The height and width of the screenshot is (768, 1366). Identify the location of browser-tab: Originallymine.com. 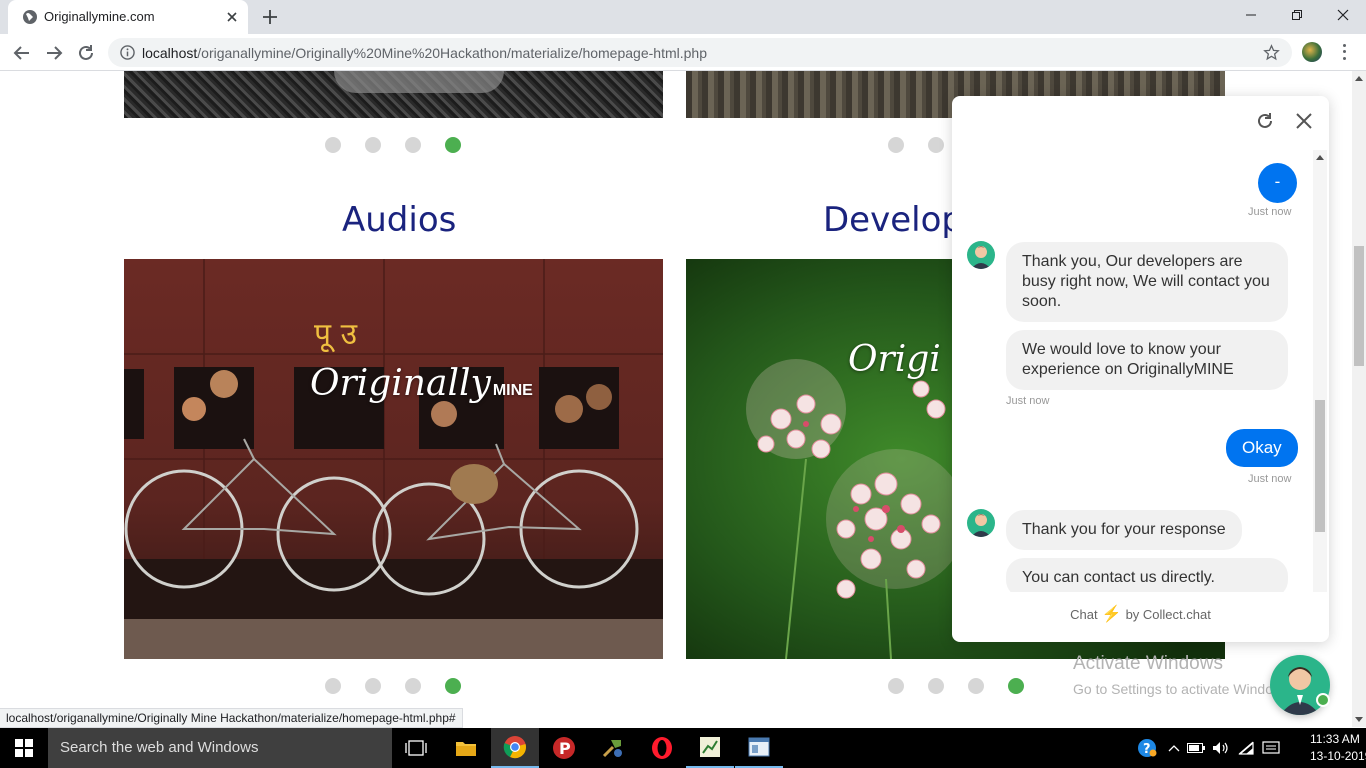
(128, 17).